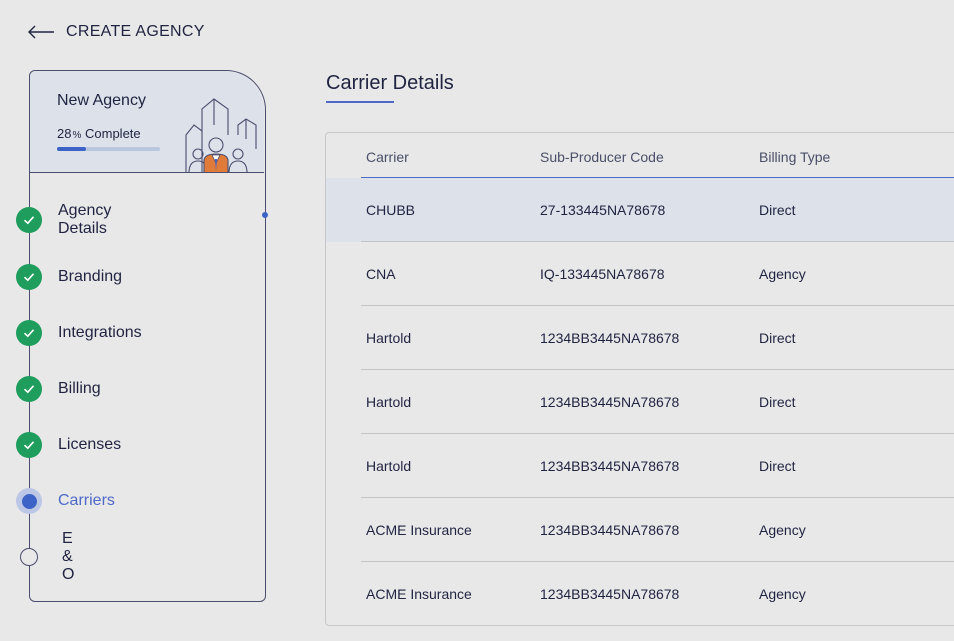 The image size is (954, 641). I want to click on title-underline, so click(360, 102).